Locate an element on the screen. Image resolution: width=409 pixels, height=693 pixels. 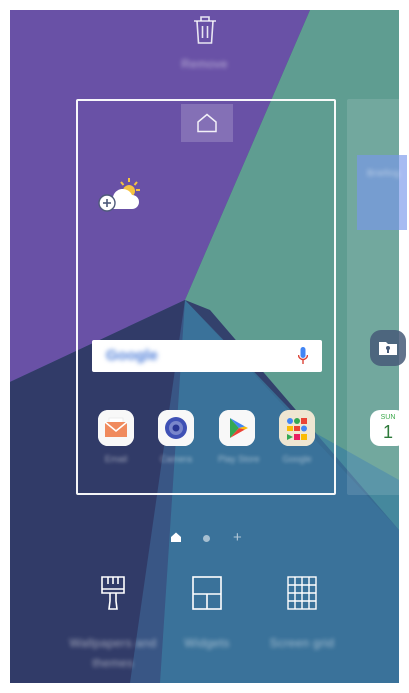
google-folder-icon is located at coordinates (297, 428).